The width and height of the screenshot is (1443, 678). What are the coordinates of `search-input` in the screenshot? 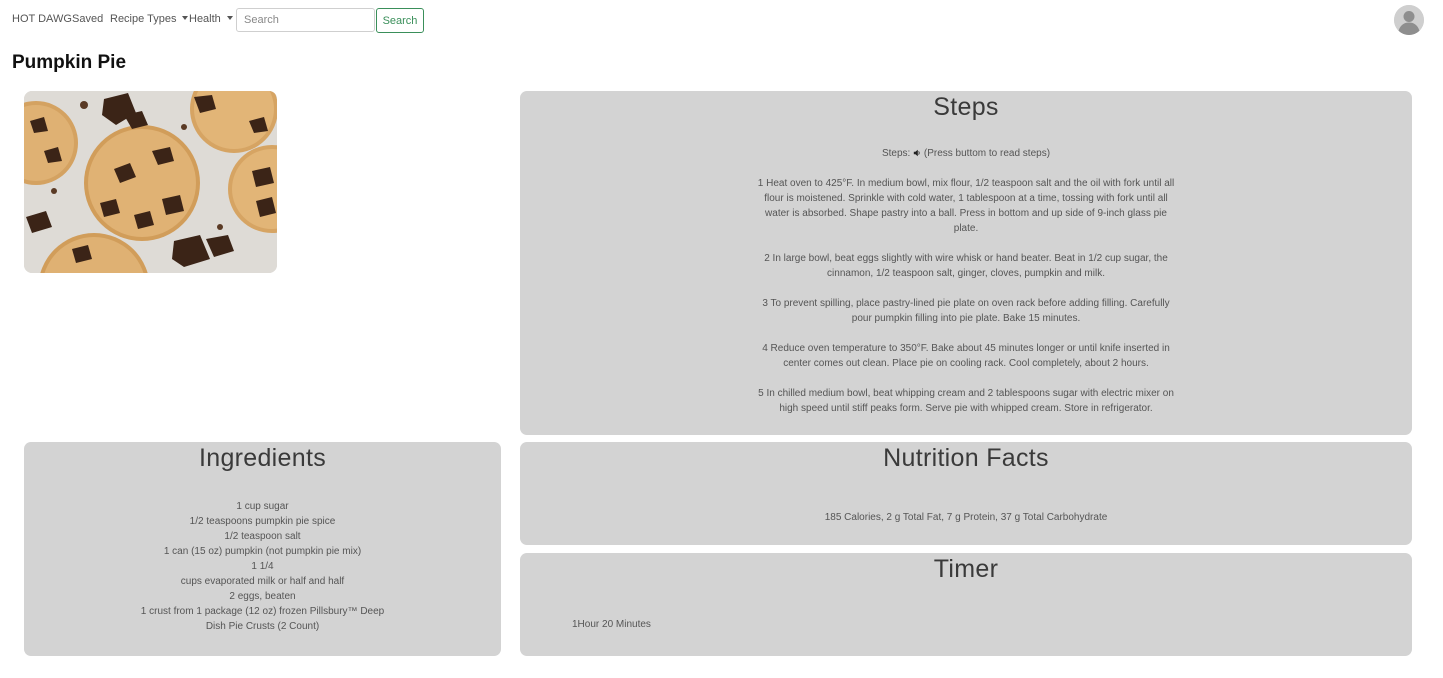 It's located at (305, 20).